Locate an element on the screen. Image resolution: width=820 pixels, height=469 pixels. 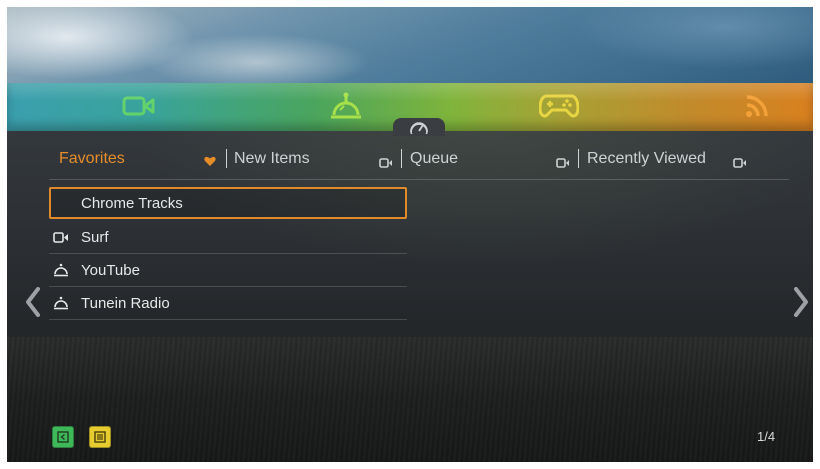
next-page-arrow is located at coordinates (801, 302).